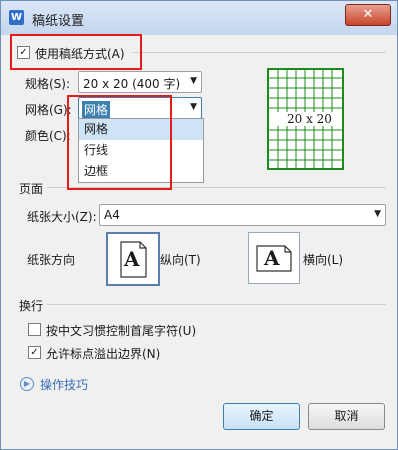  Describe the element at coordinates (34, 352) in the screenshot. I see `punctuation-overflow-checkbox: ✓` at that location.